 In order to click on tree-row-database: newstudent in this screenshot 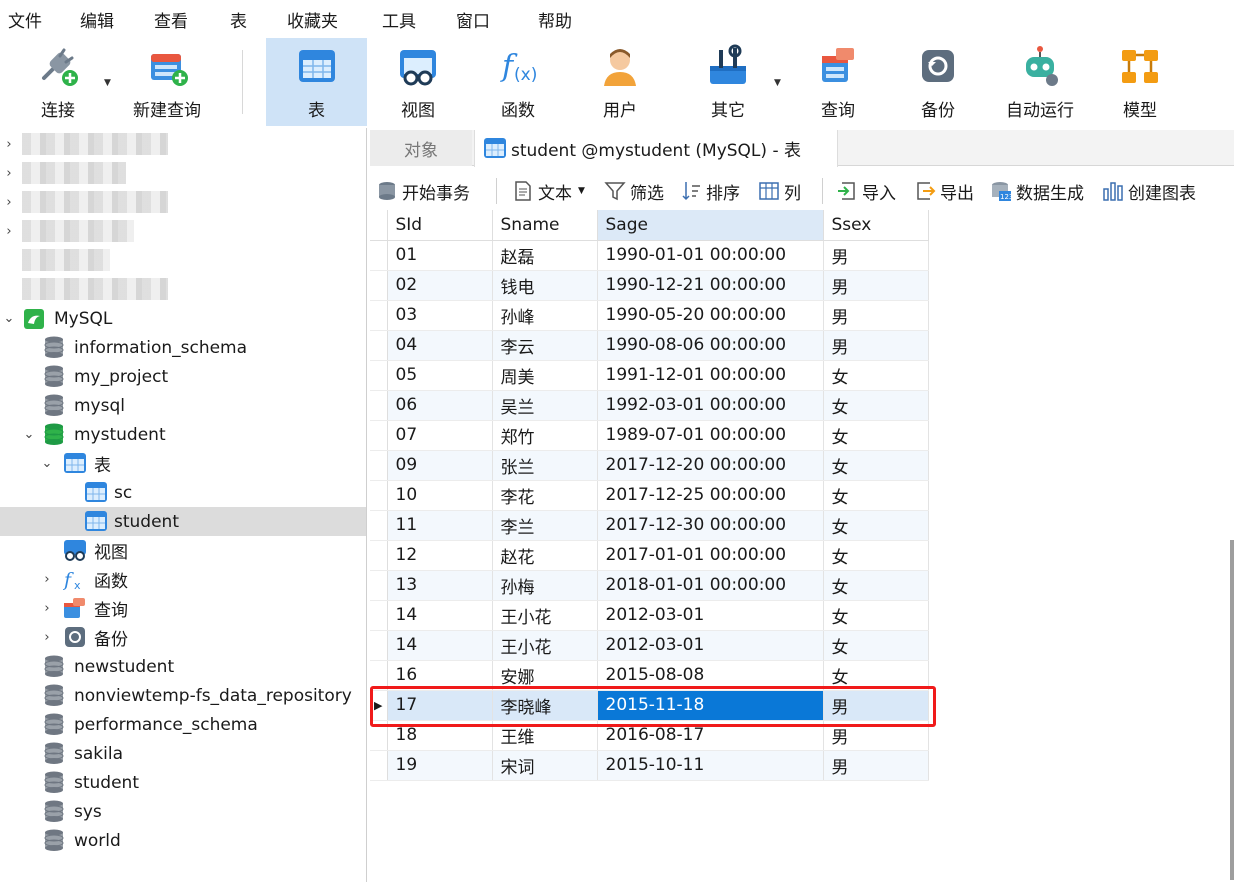, I will do `click(183, 666)`.